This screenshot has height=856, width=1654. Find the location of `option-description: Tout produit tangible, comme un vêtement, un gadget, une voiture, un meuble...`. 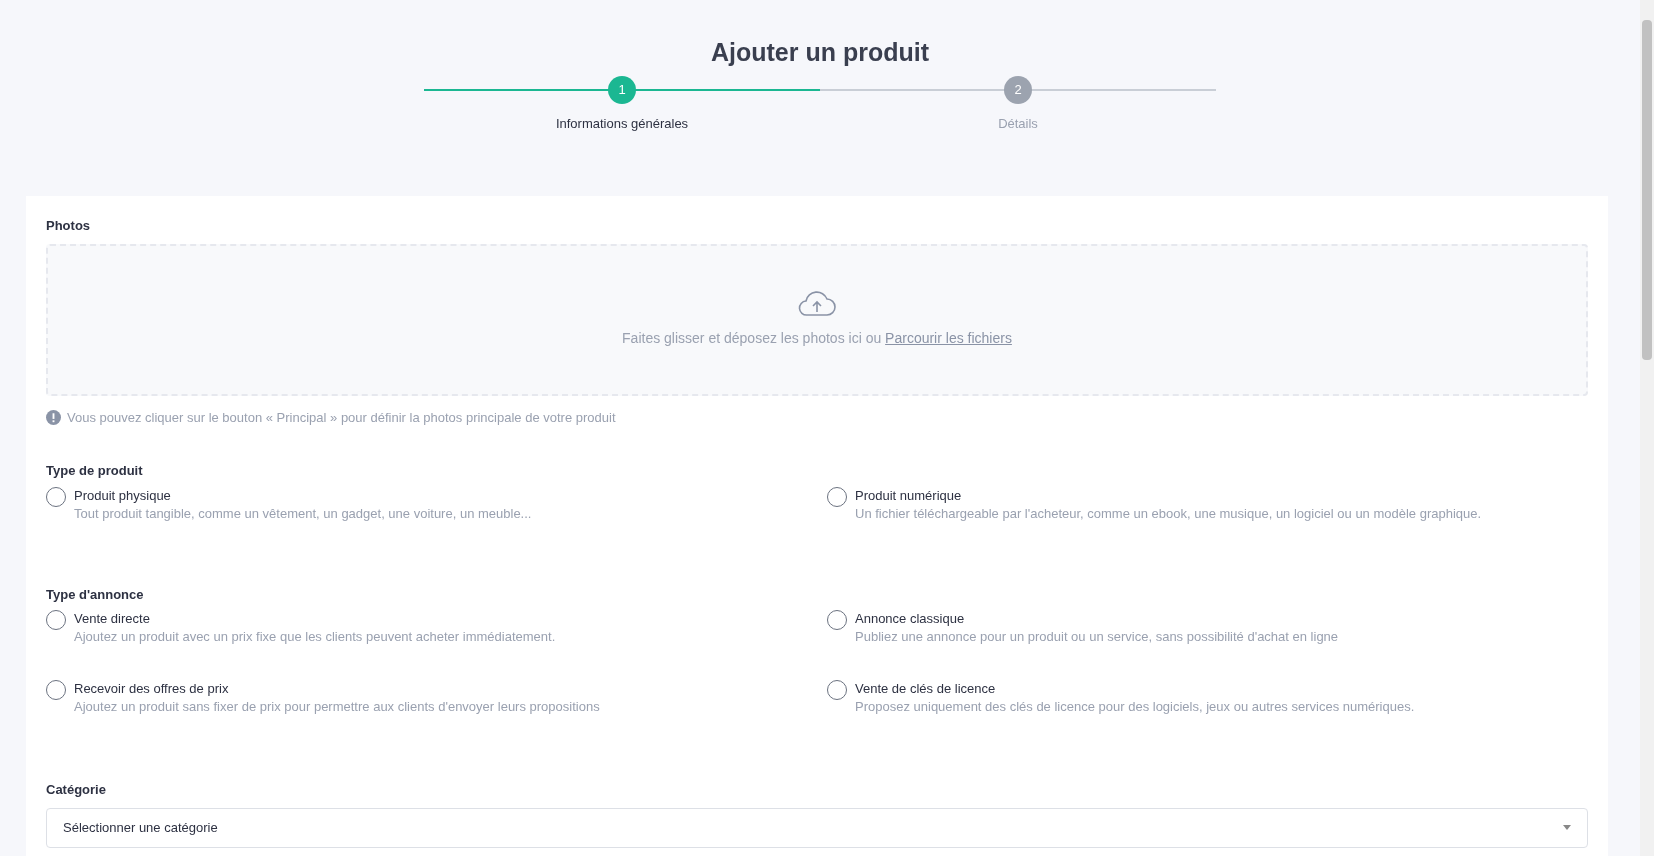

option-description: Tout produit tangible, comme un vêtement, un gadget, une voiture, un meuble... is located at coordinates (303, 513).